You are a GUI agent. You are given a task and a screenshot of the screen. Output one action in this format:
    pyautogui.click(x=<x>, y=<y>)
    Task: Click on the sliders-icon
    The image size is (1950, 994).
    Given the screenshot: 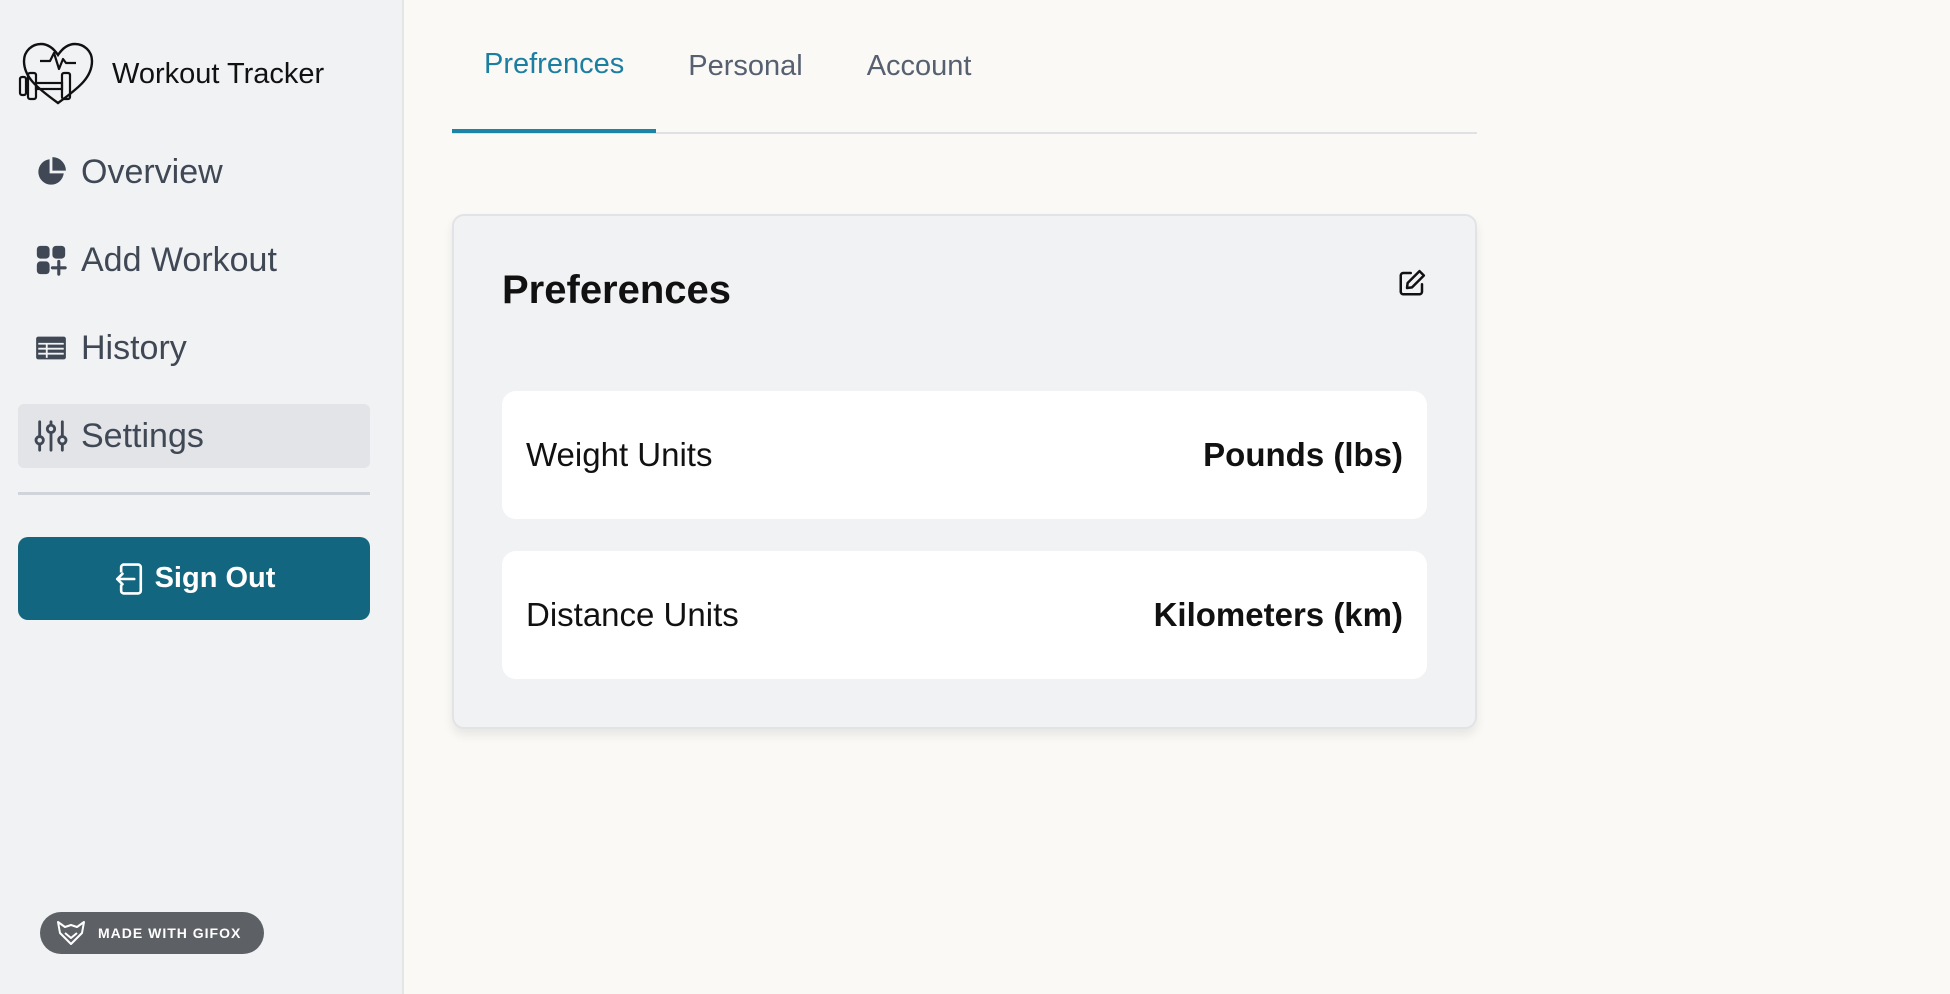 What is the action you would take?
    pyautogui.click(x=51, y=436)
    